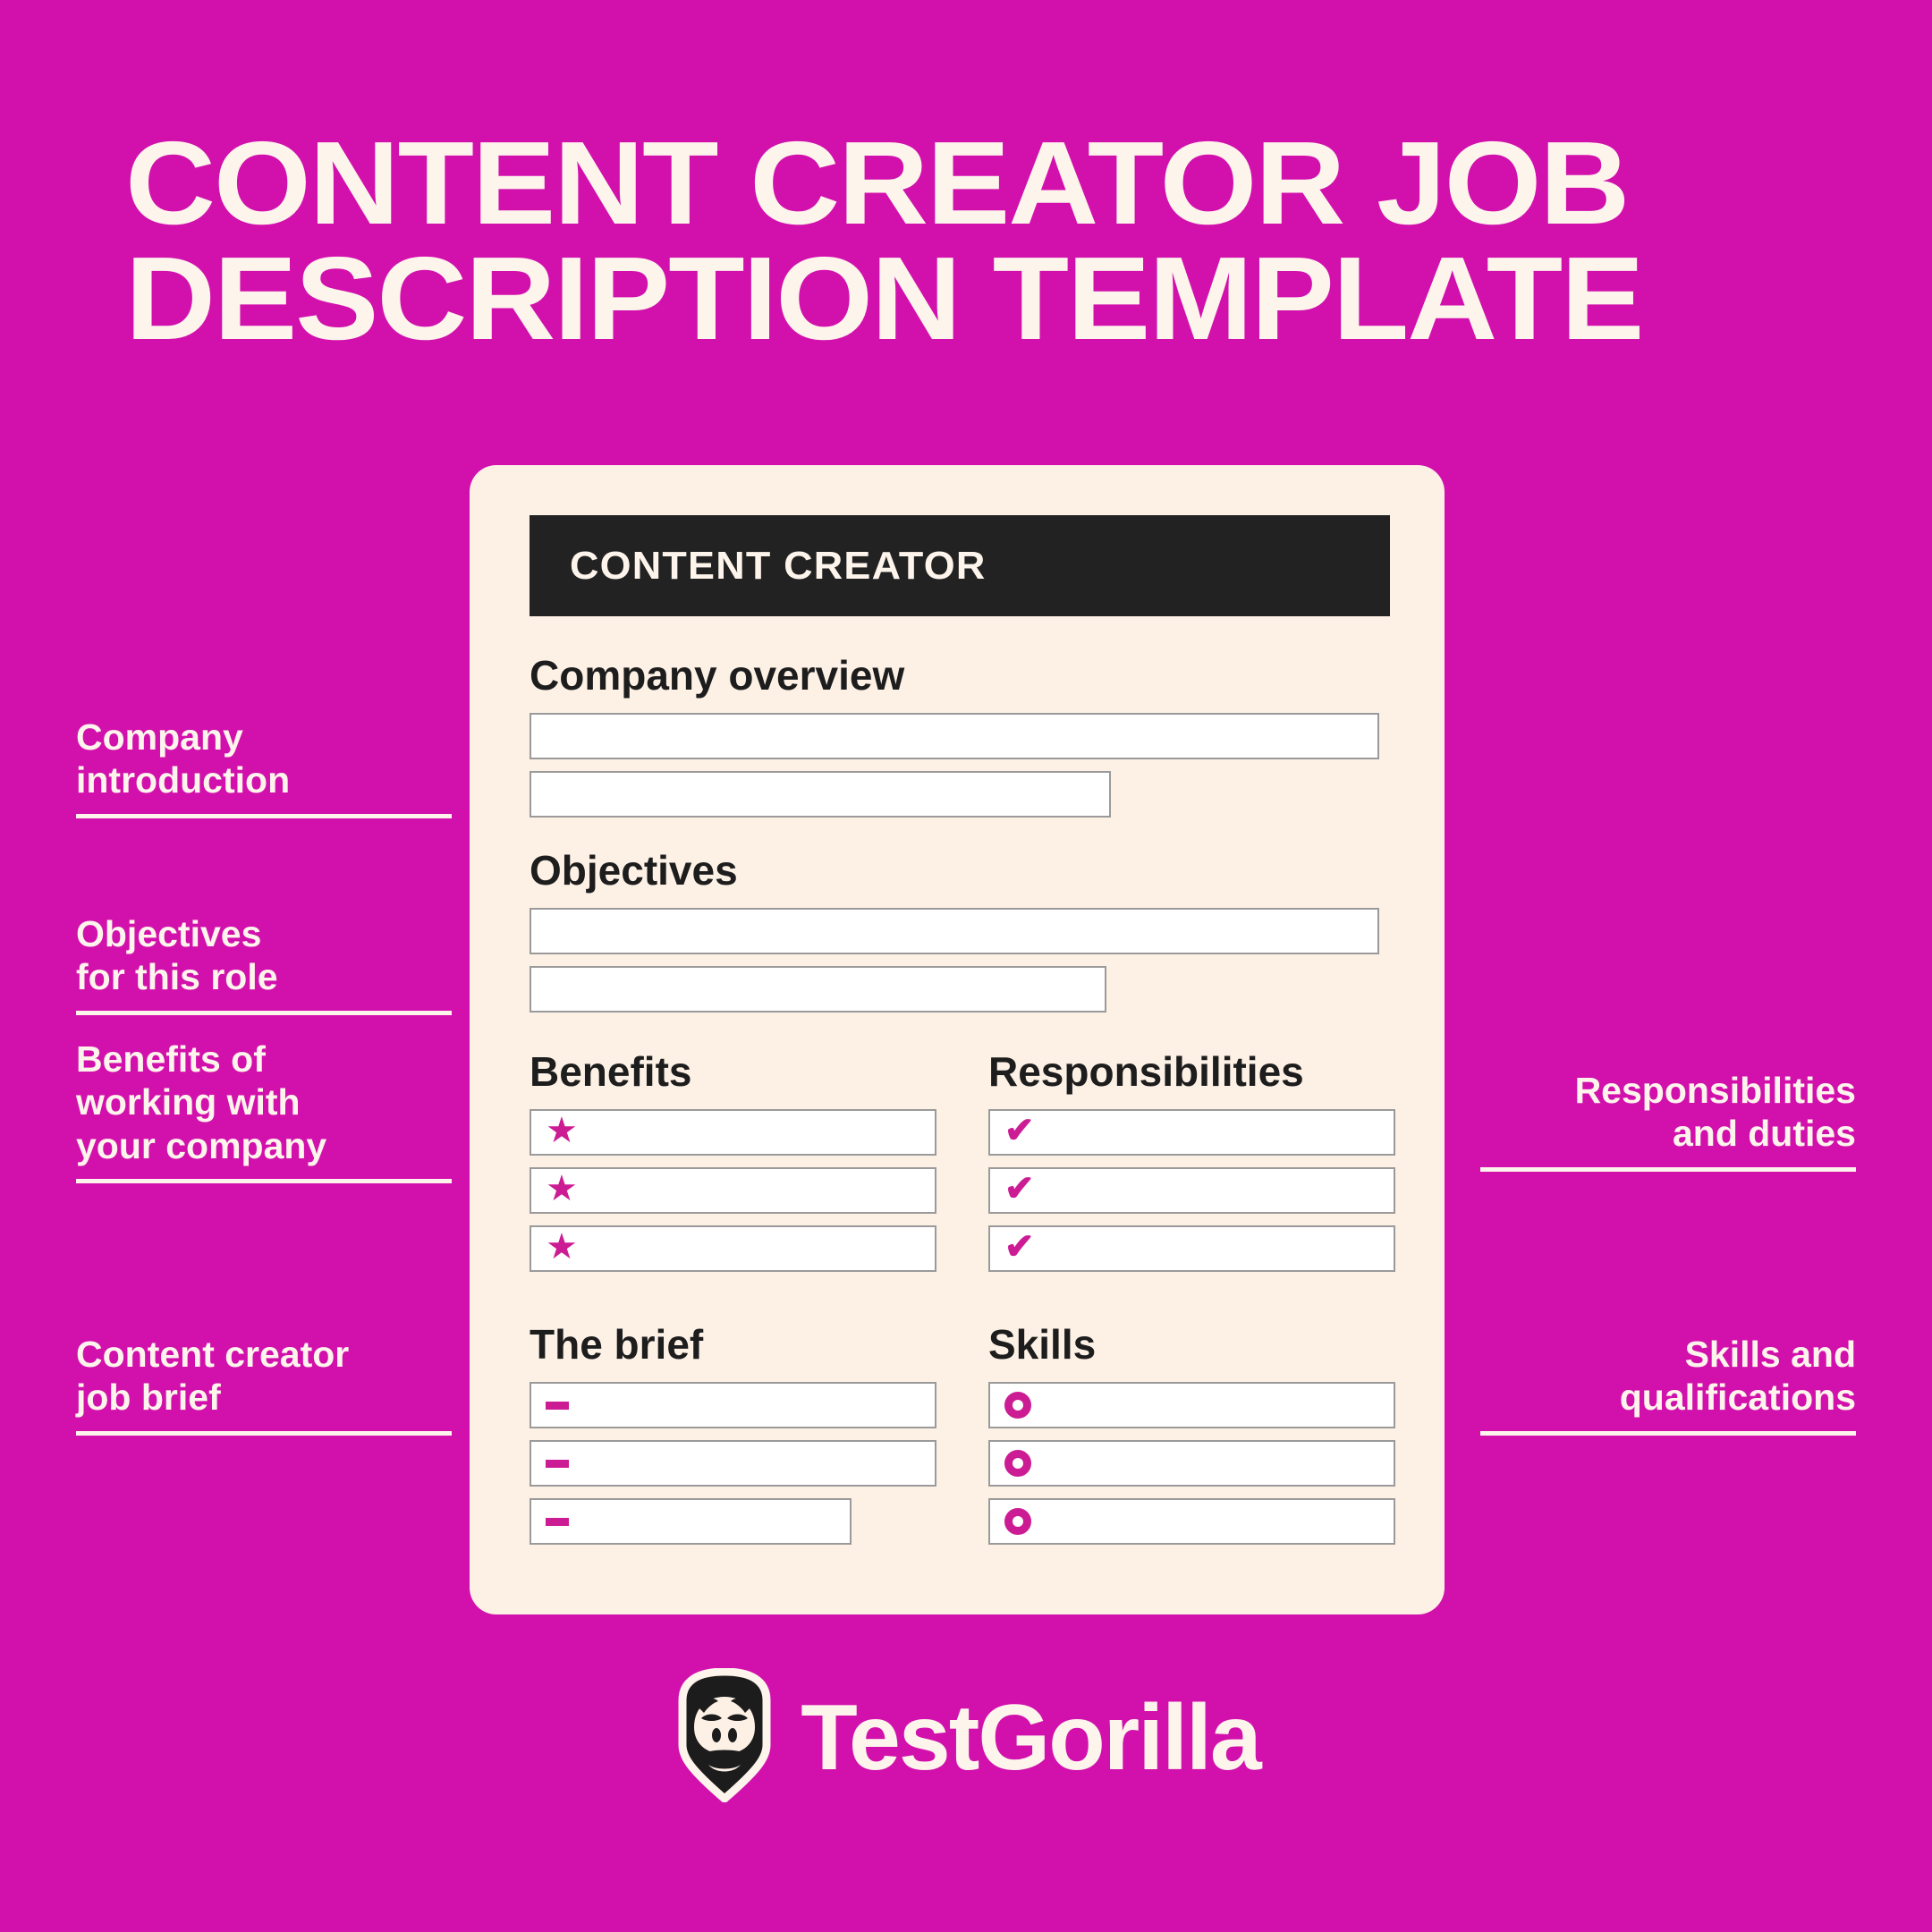  I want to click on section-title-company-overview: Company overview, so click(717, 675).